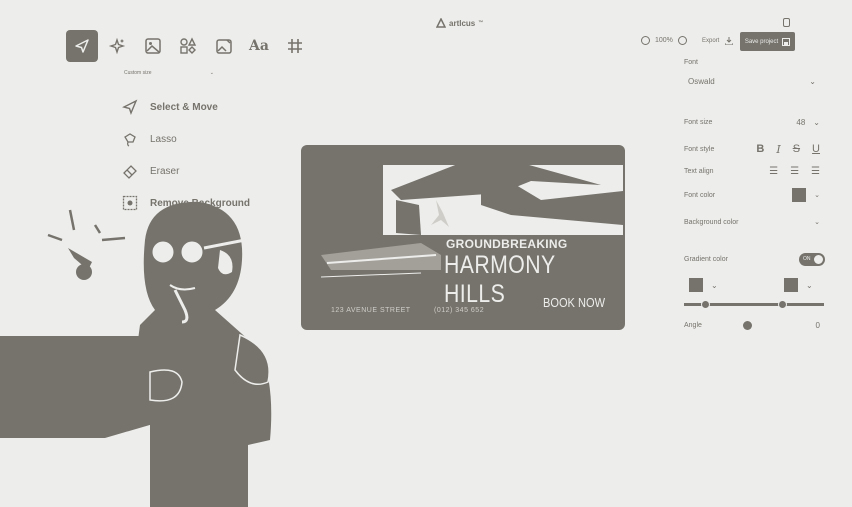 The image size is (852, 507). I want to click on brand-name: artlcus, so click(462, 23).